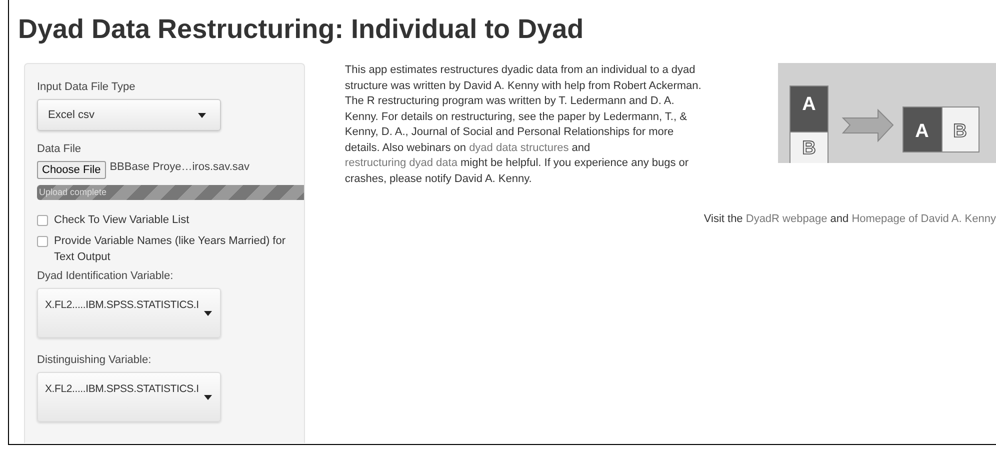 The width and height of the screenshot is (996, 456). Describe the element at coordinates (787, 219) in the screenshot. I see `link: DyadR webpage` at that location.